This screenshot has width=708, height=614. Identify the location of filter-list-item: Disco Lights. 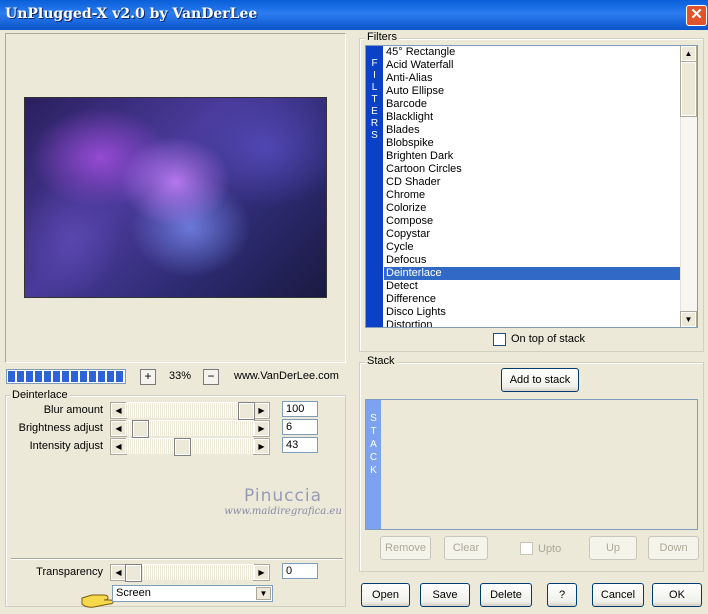
(532, 312).